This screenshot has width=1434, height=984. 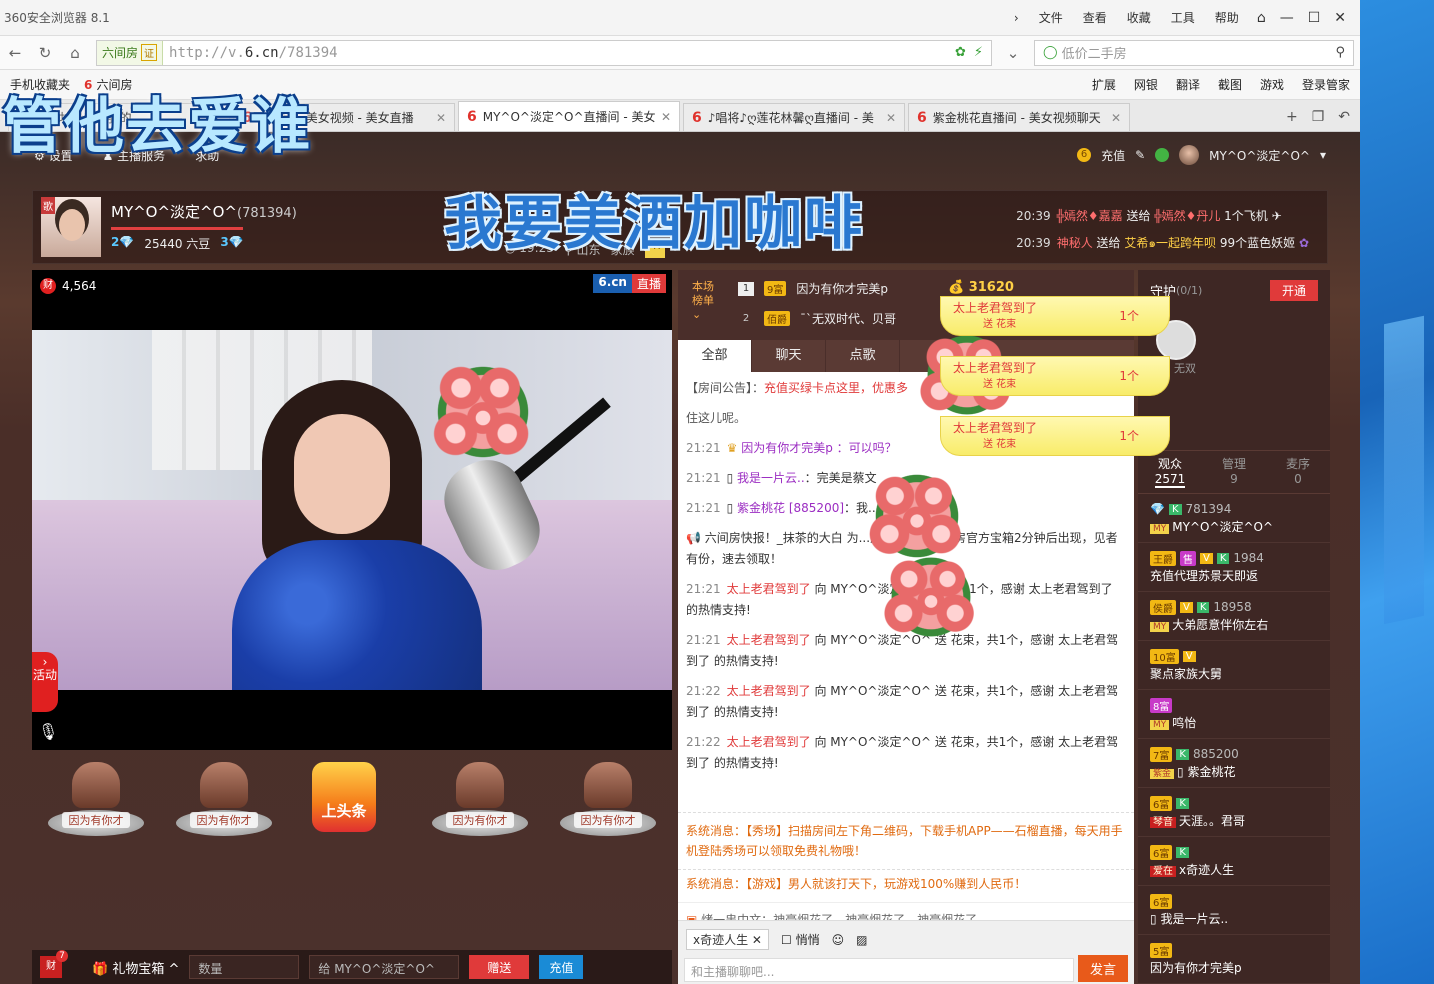 What do you see at coordinates (1292, 117) in the screenshot?
I see `new-tab-icon: +` at bounding box center [1292, 117].